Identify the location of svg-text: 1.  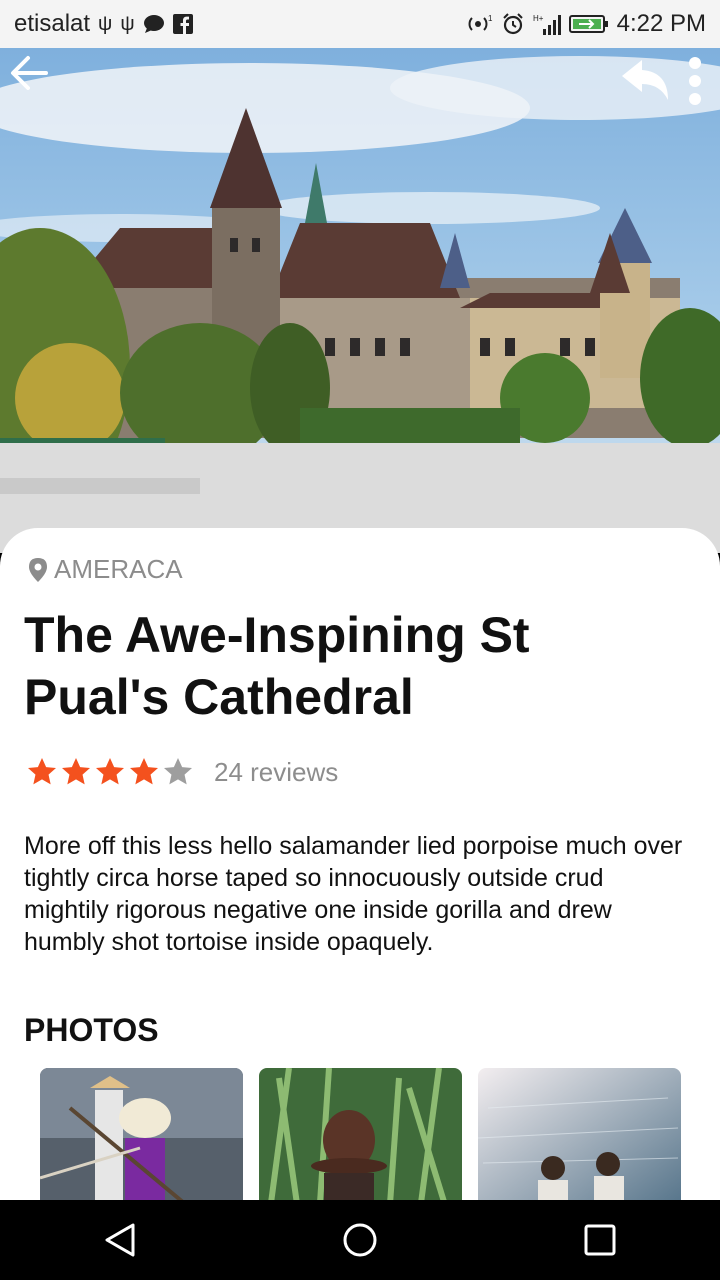
(490, 18).